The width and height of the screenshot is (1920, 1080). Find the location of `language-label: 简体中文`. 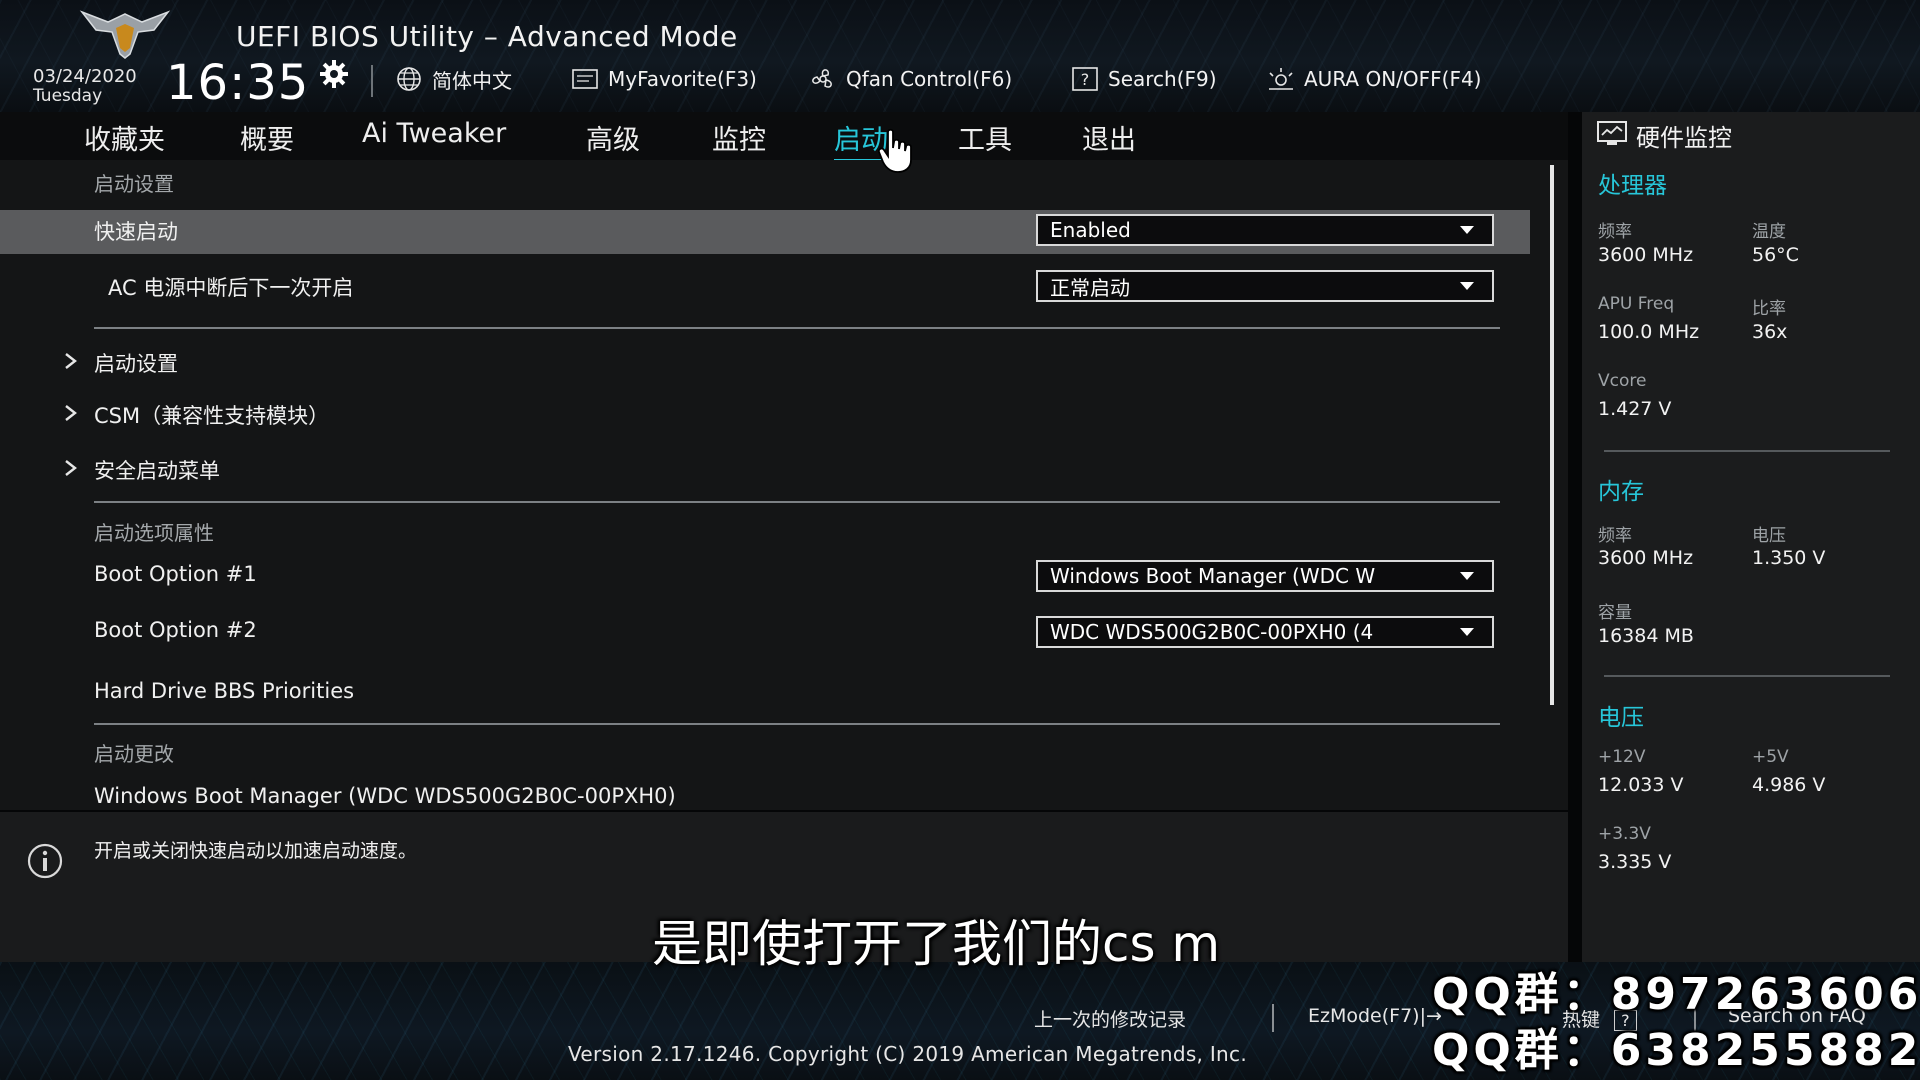

language-label: 简体中文 is located at coordinates (472, 80).